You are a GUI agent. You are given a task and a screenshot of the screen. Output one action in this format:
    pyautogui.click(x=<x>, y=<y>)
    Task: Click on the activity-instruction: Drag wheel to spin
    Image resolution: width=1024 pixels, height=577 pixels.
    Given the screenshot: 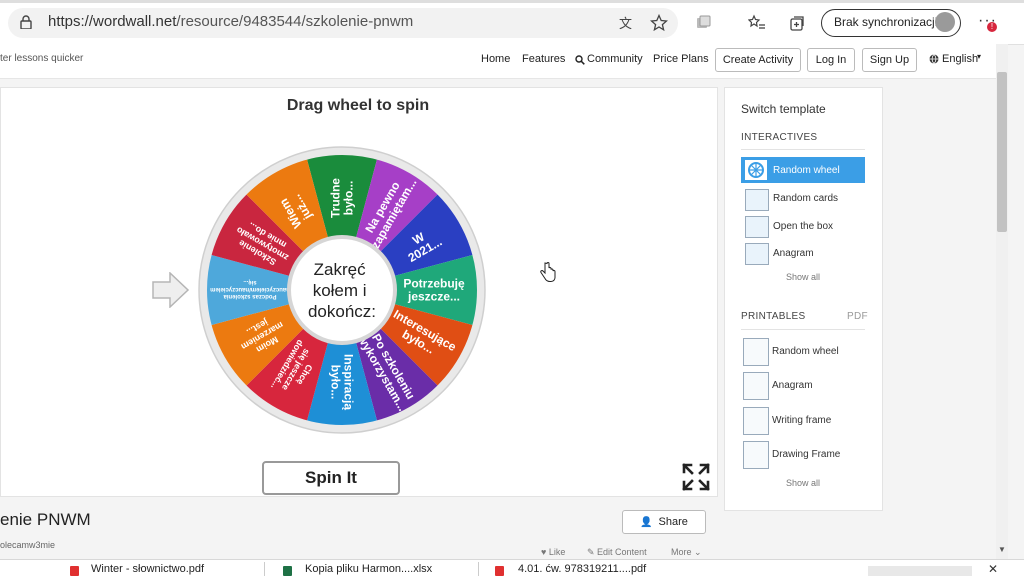 What is the action you would take?
    pyautogui.click(x=358, y=105)
    